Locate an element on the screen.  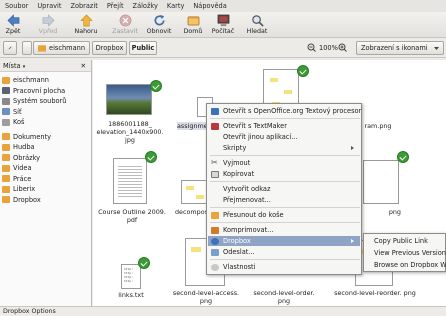
close-sidebar-icon: ✕ is located at coordinates (83, 66).